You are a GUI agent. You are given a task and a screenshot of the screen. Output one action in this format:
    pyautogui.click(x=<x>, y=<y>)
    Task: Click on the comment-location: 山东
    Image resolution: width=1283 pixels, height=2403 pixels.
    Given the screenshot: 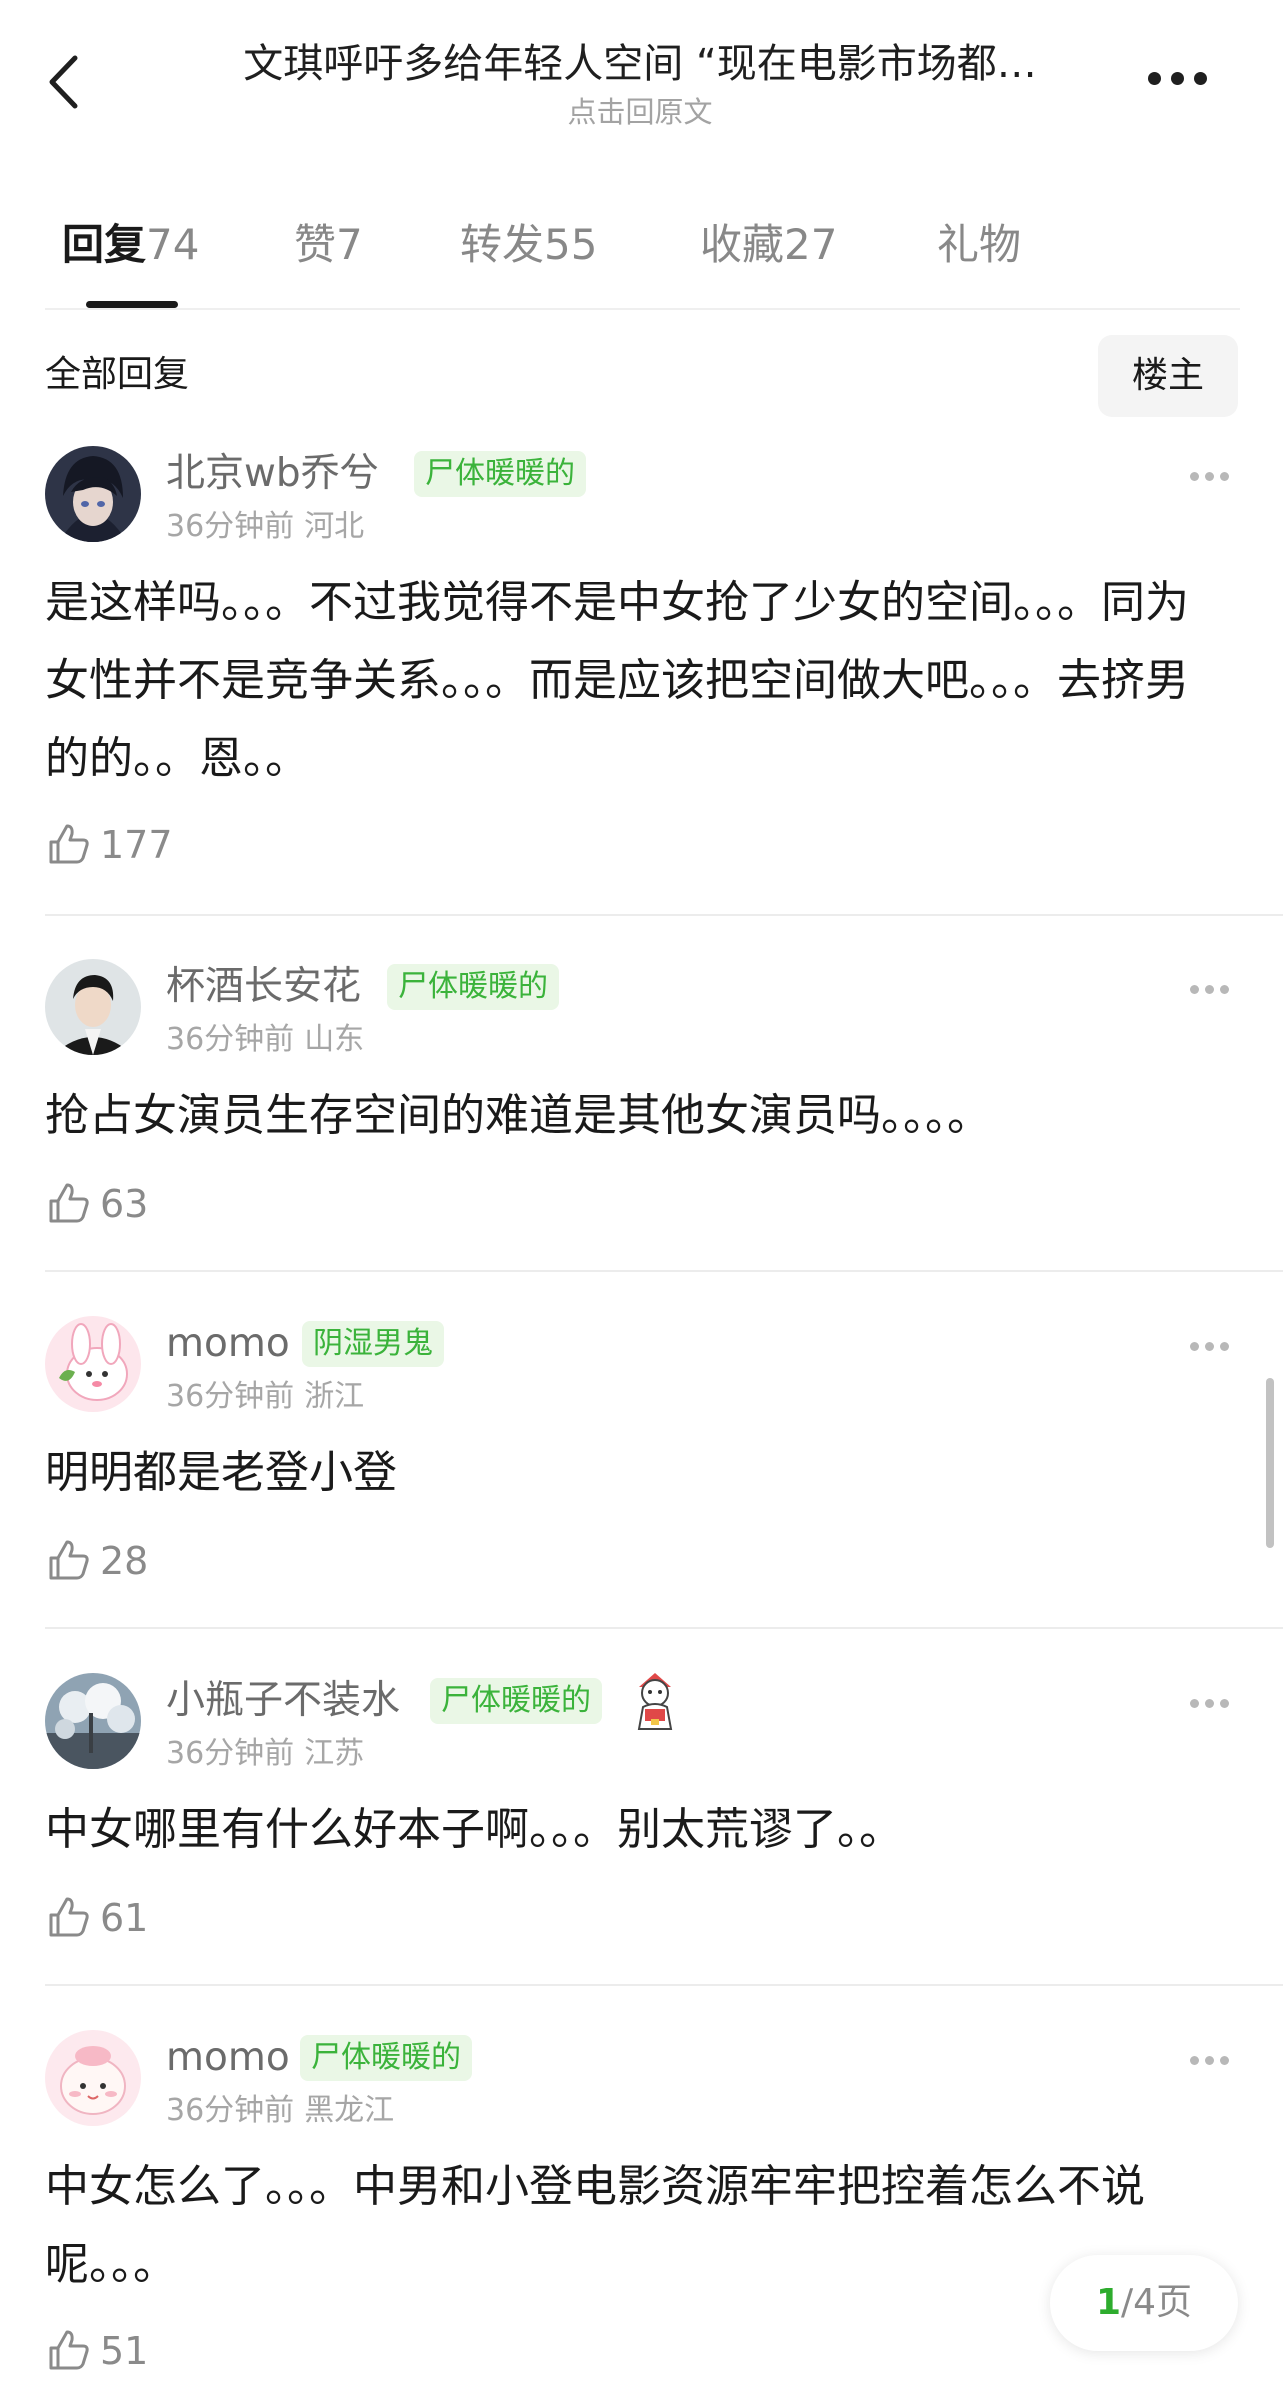 What is the action you would take?
    pyautogui.click(x=334, y=1039)
    